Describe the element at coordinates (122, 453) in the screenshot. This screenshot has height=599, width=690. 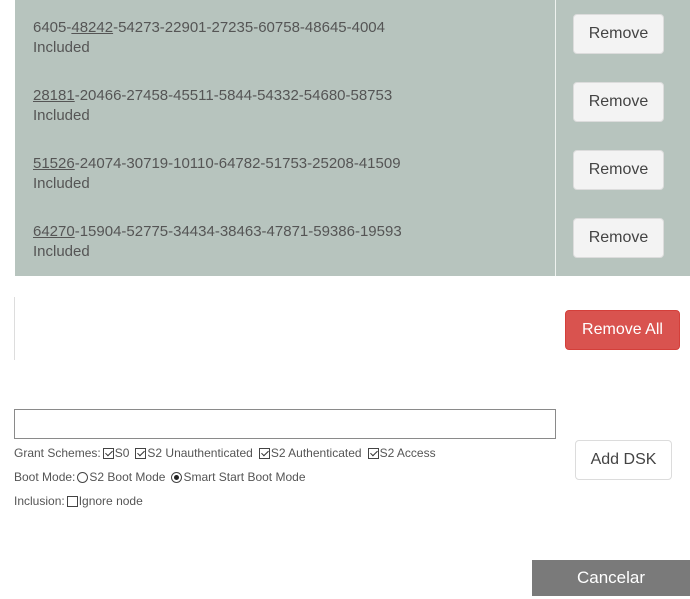
I see `s0-label: S0` at that location.